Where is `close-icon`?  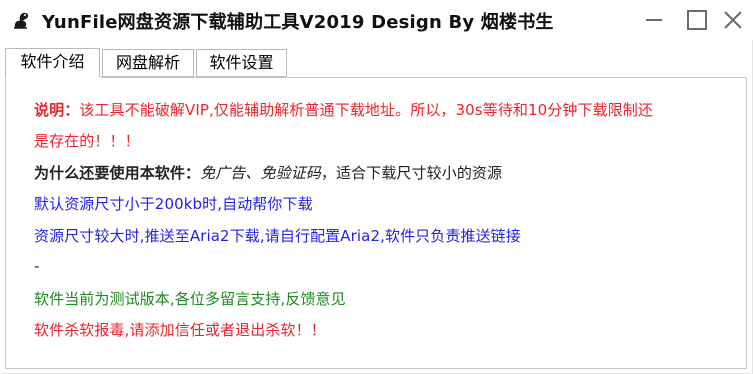
close-icon is located at coordinates (733, 20).